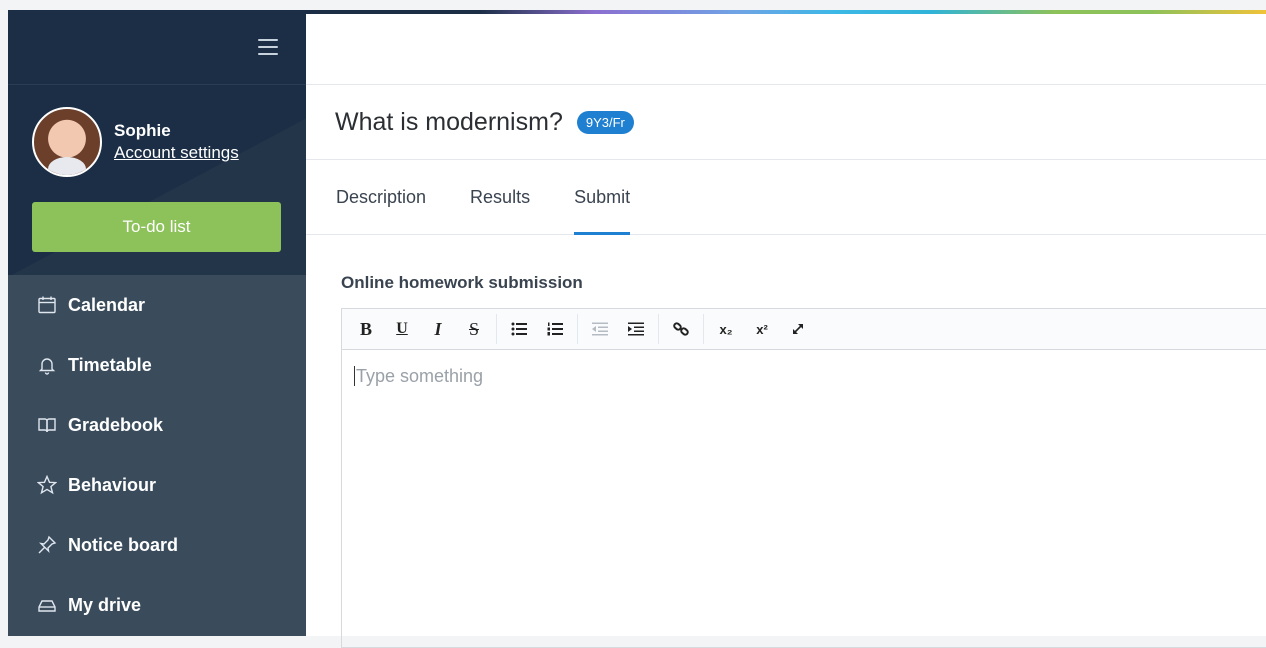  What do you see at coordinates (786, 47) in the screenshot?
I see `top-bar` at bounding box center [786, 47].